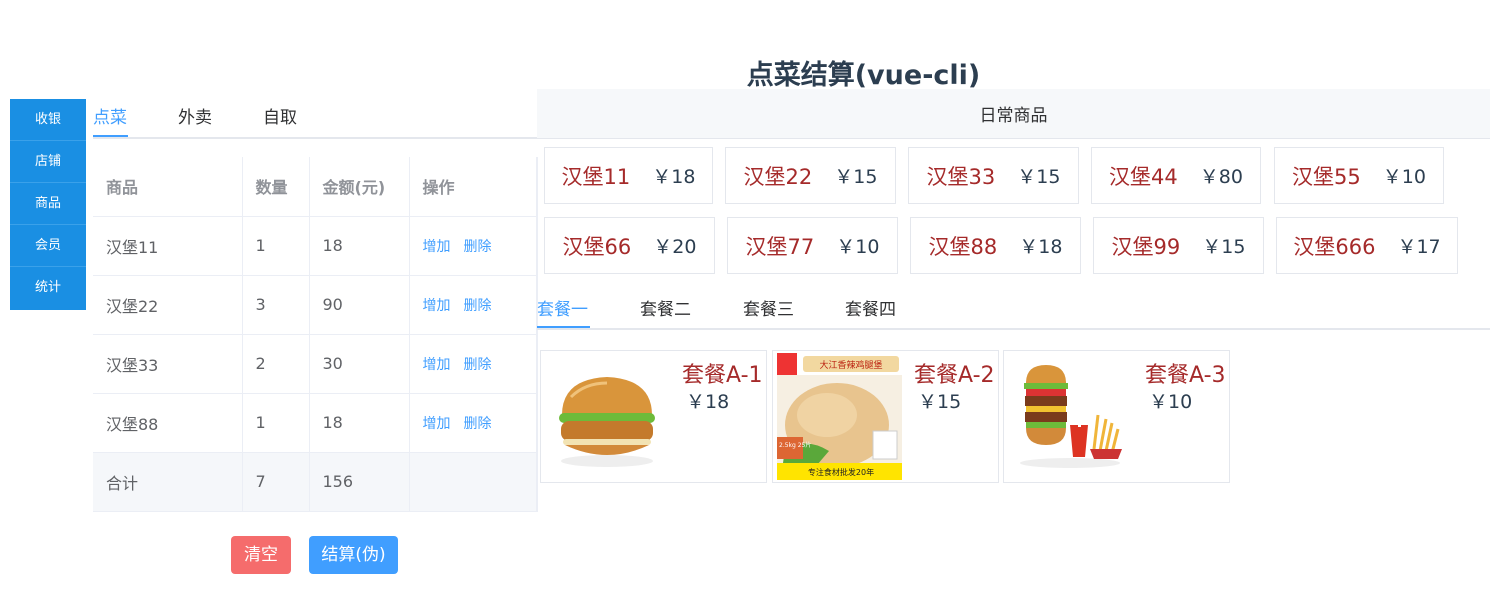  Describe the element at coordinates (870, 307) in the screenshot. I see `tab-combo-4: 套餐四` at that location.